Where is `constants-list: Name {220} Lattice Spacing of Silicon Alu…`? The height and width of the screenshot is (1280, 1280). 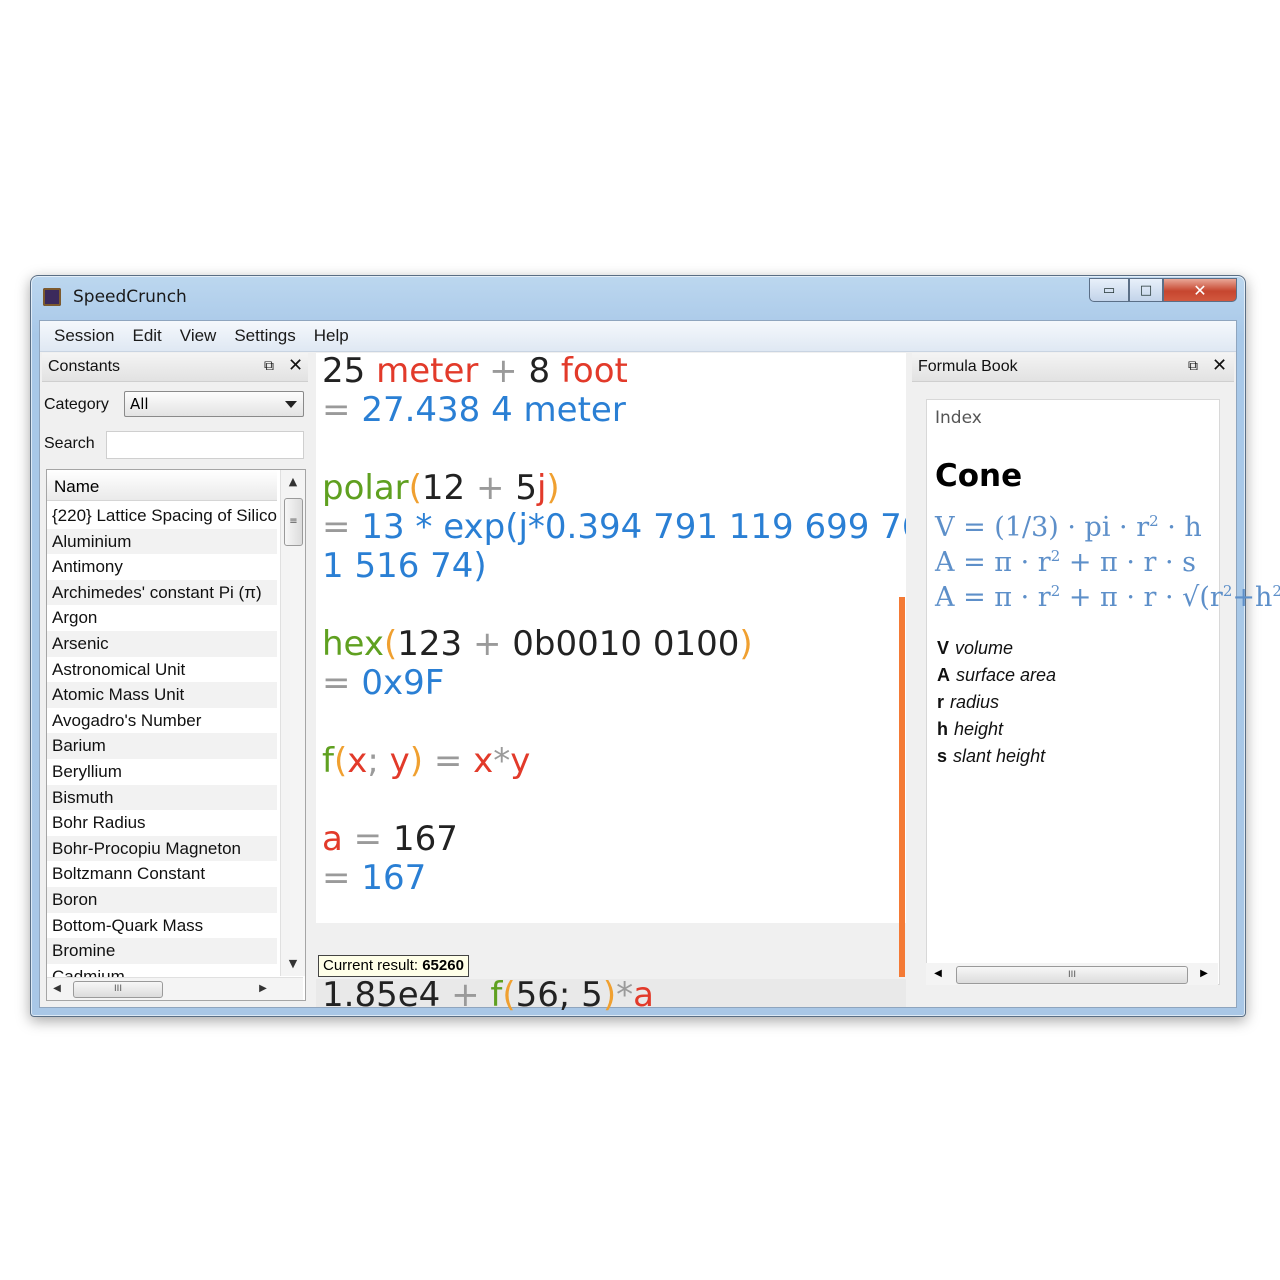 constants-list: Name {220} Lattice Spacing of Silicon Alu… is located at coordinates (176, 735).